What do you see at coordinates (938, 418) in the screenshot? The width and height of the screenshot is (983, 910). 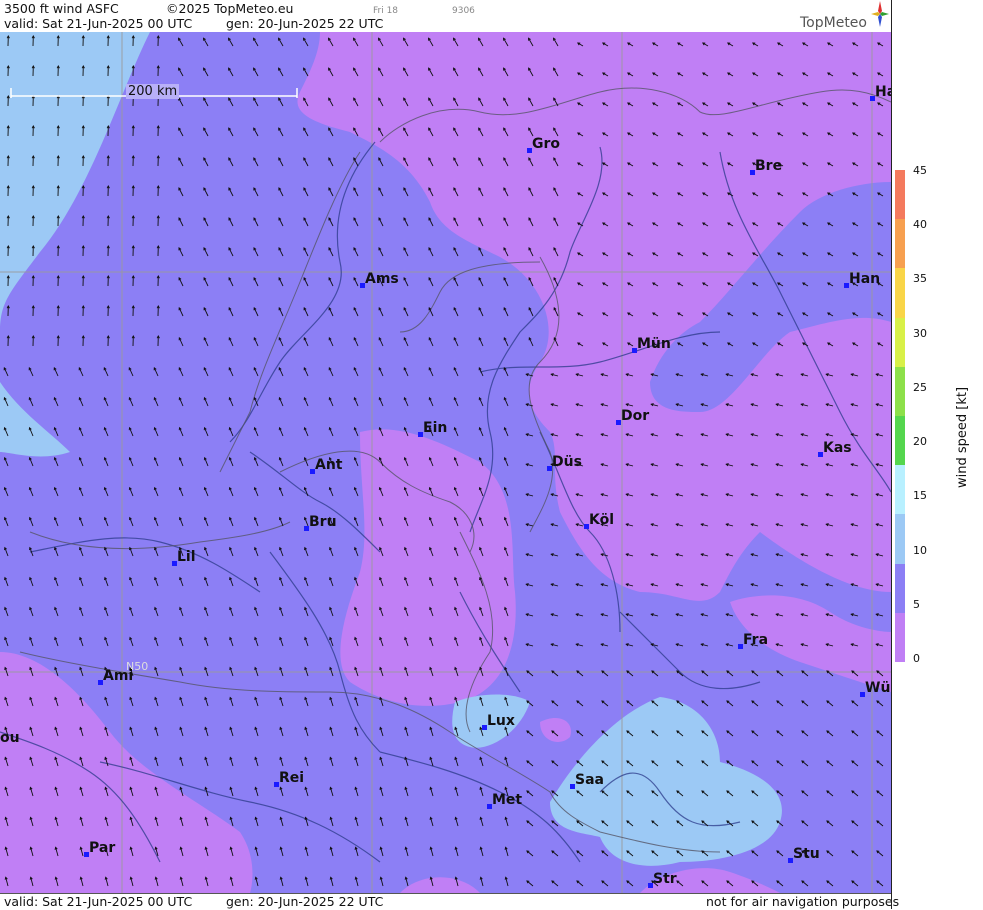 I see `wind-speed-legend: 454035302520151050 wind speed [kt]` at bounding box center [938, 418].